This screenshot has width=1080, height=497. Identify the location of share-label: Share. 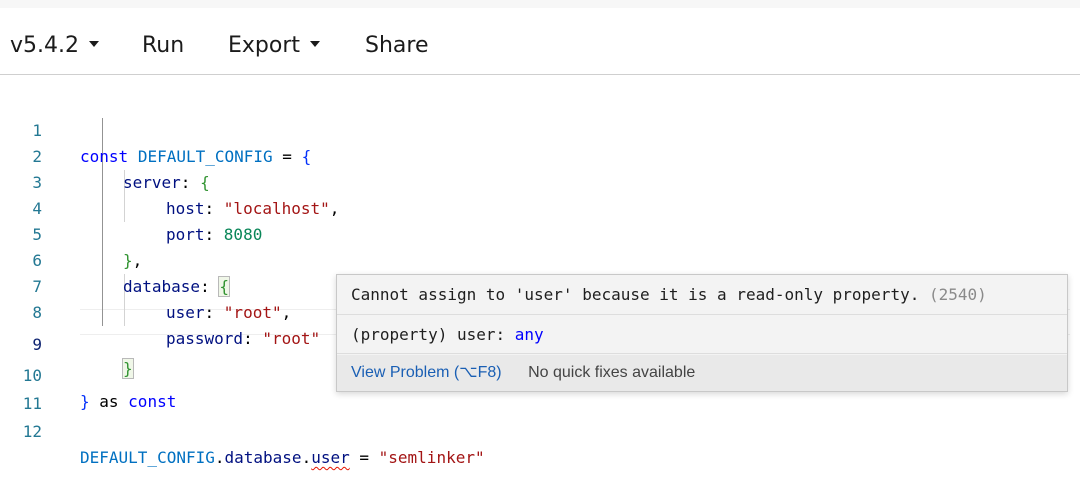
(397, 45).